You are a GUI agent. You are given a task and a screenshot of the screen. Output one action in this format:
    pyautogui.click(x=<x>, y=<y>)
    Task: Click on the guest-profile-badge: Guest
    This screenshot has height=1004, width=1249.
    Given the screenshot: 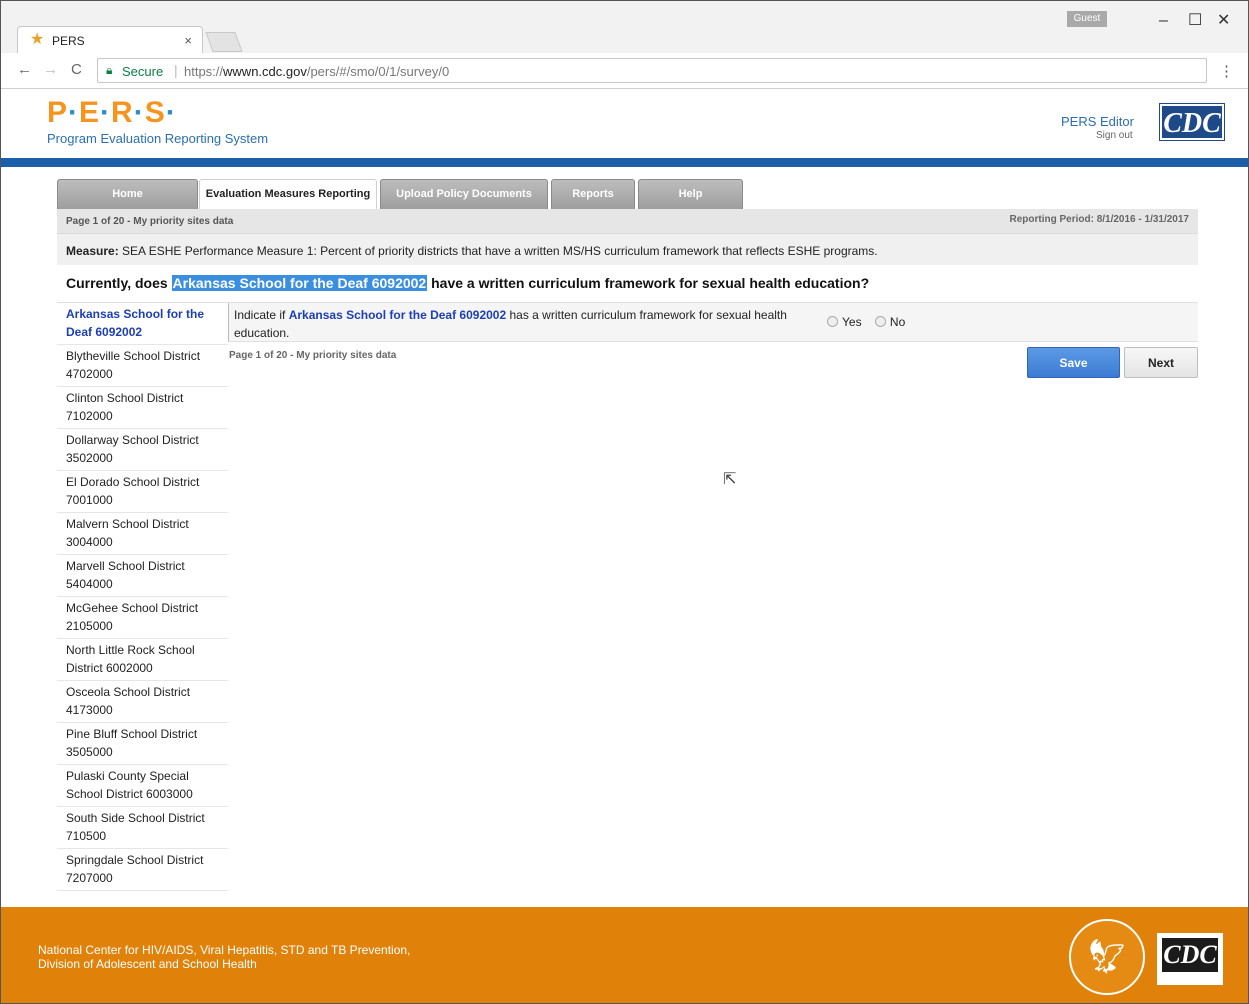 What is the action you would take?
    pyautogui.click(x=1087, y=19)
    